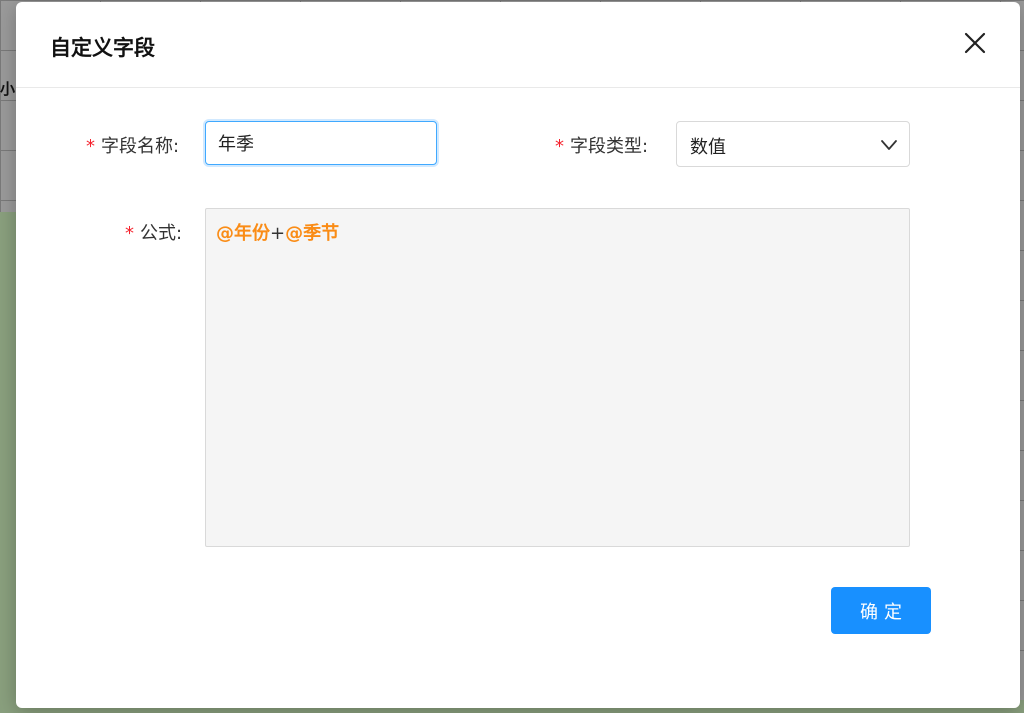 The width and height of the screenshot is (1024, 713). I want to click on chevron-down-icon, so click(889, 145).